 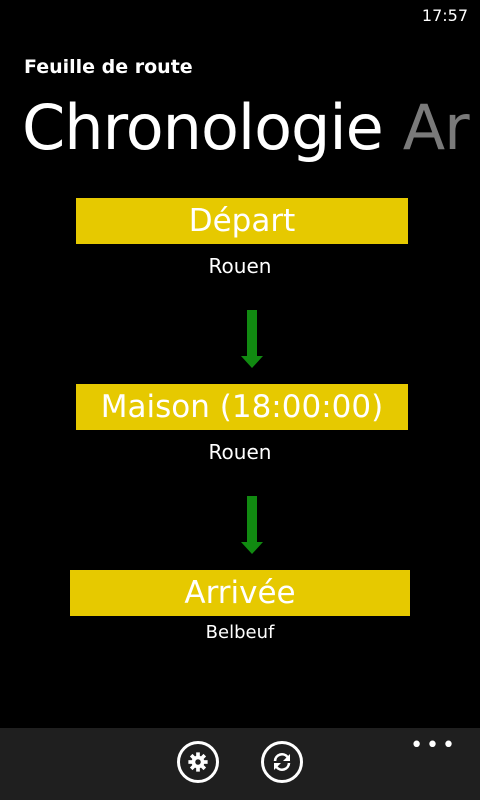 What do you see at coordinates (434, 746) in the screenshot?
I see `more-options-button: •••` at bounding box center [434, 746].